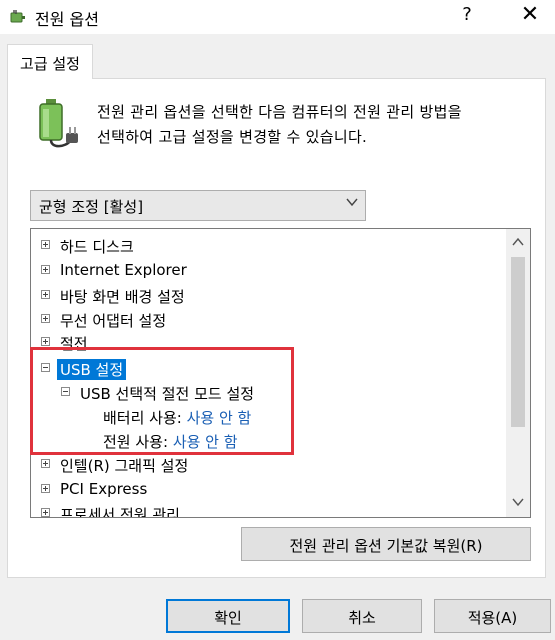  I want to click on power-options-icon, so click(17, 16).